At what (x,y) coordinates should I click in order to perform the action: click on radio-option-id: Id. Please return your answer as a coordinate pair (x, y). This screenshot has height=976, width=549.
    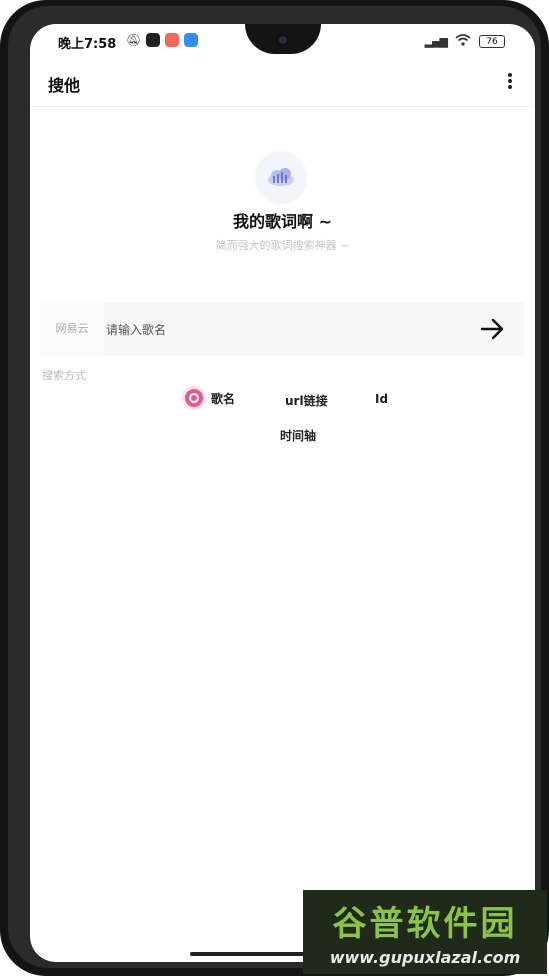
    Looking at the image, I should click on (381, 399).